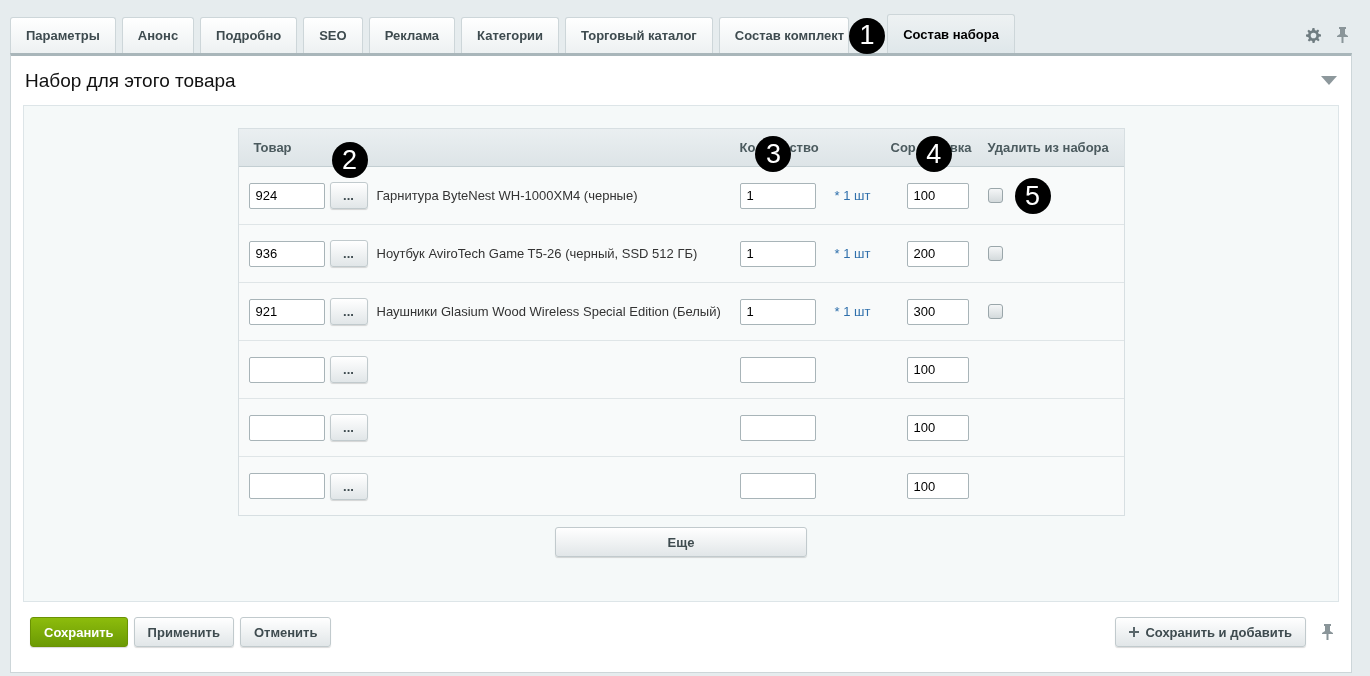 This screenshot has width=1370, height=676. Describe the element at coordinates (867, 35) in the screenshot. I see `callout-marker: 1` at that location.